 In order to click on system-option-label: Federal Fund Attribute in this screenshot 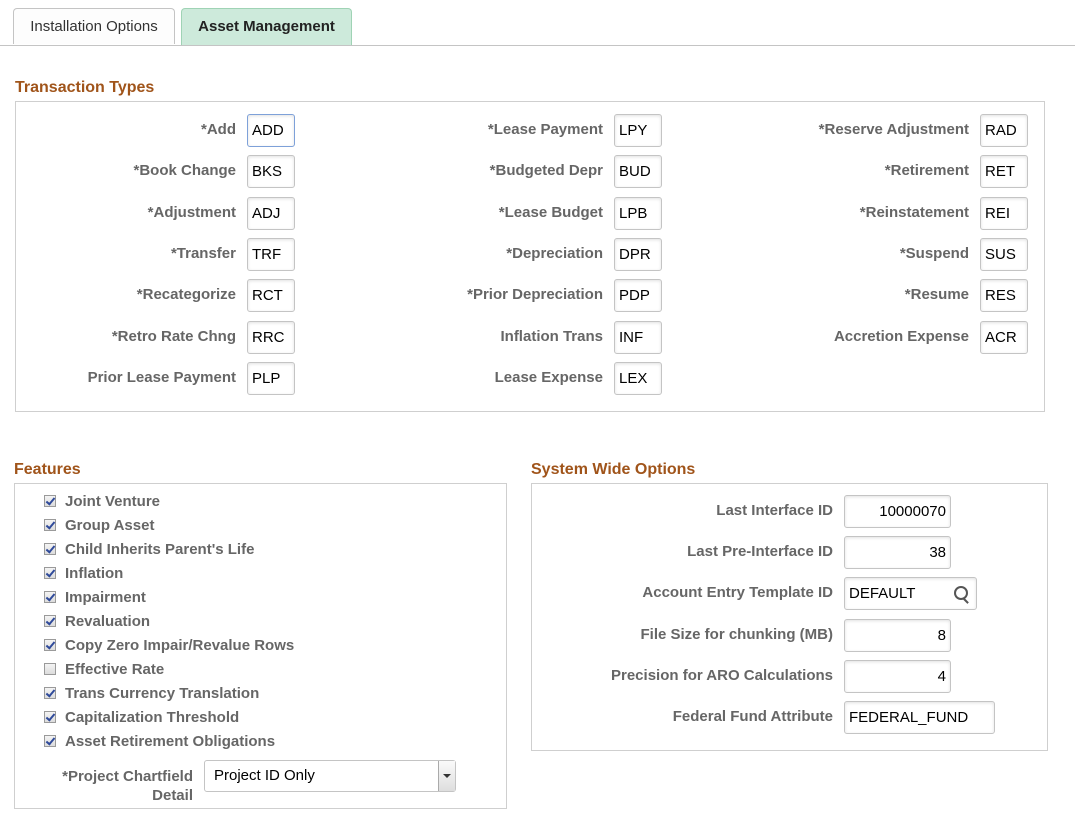, I will do `click(752, 716)`.